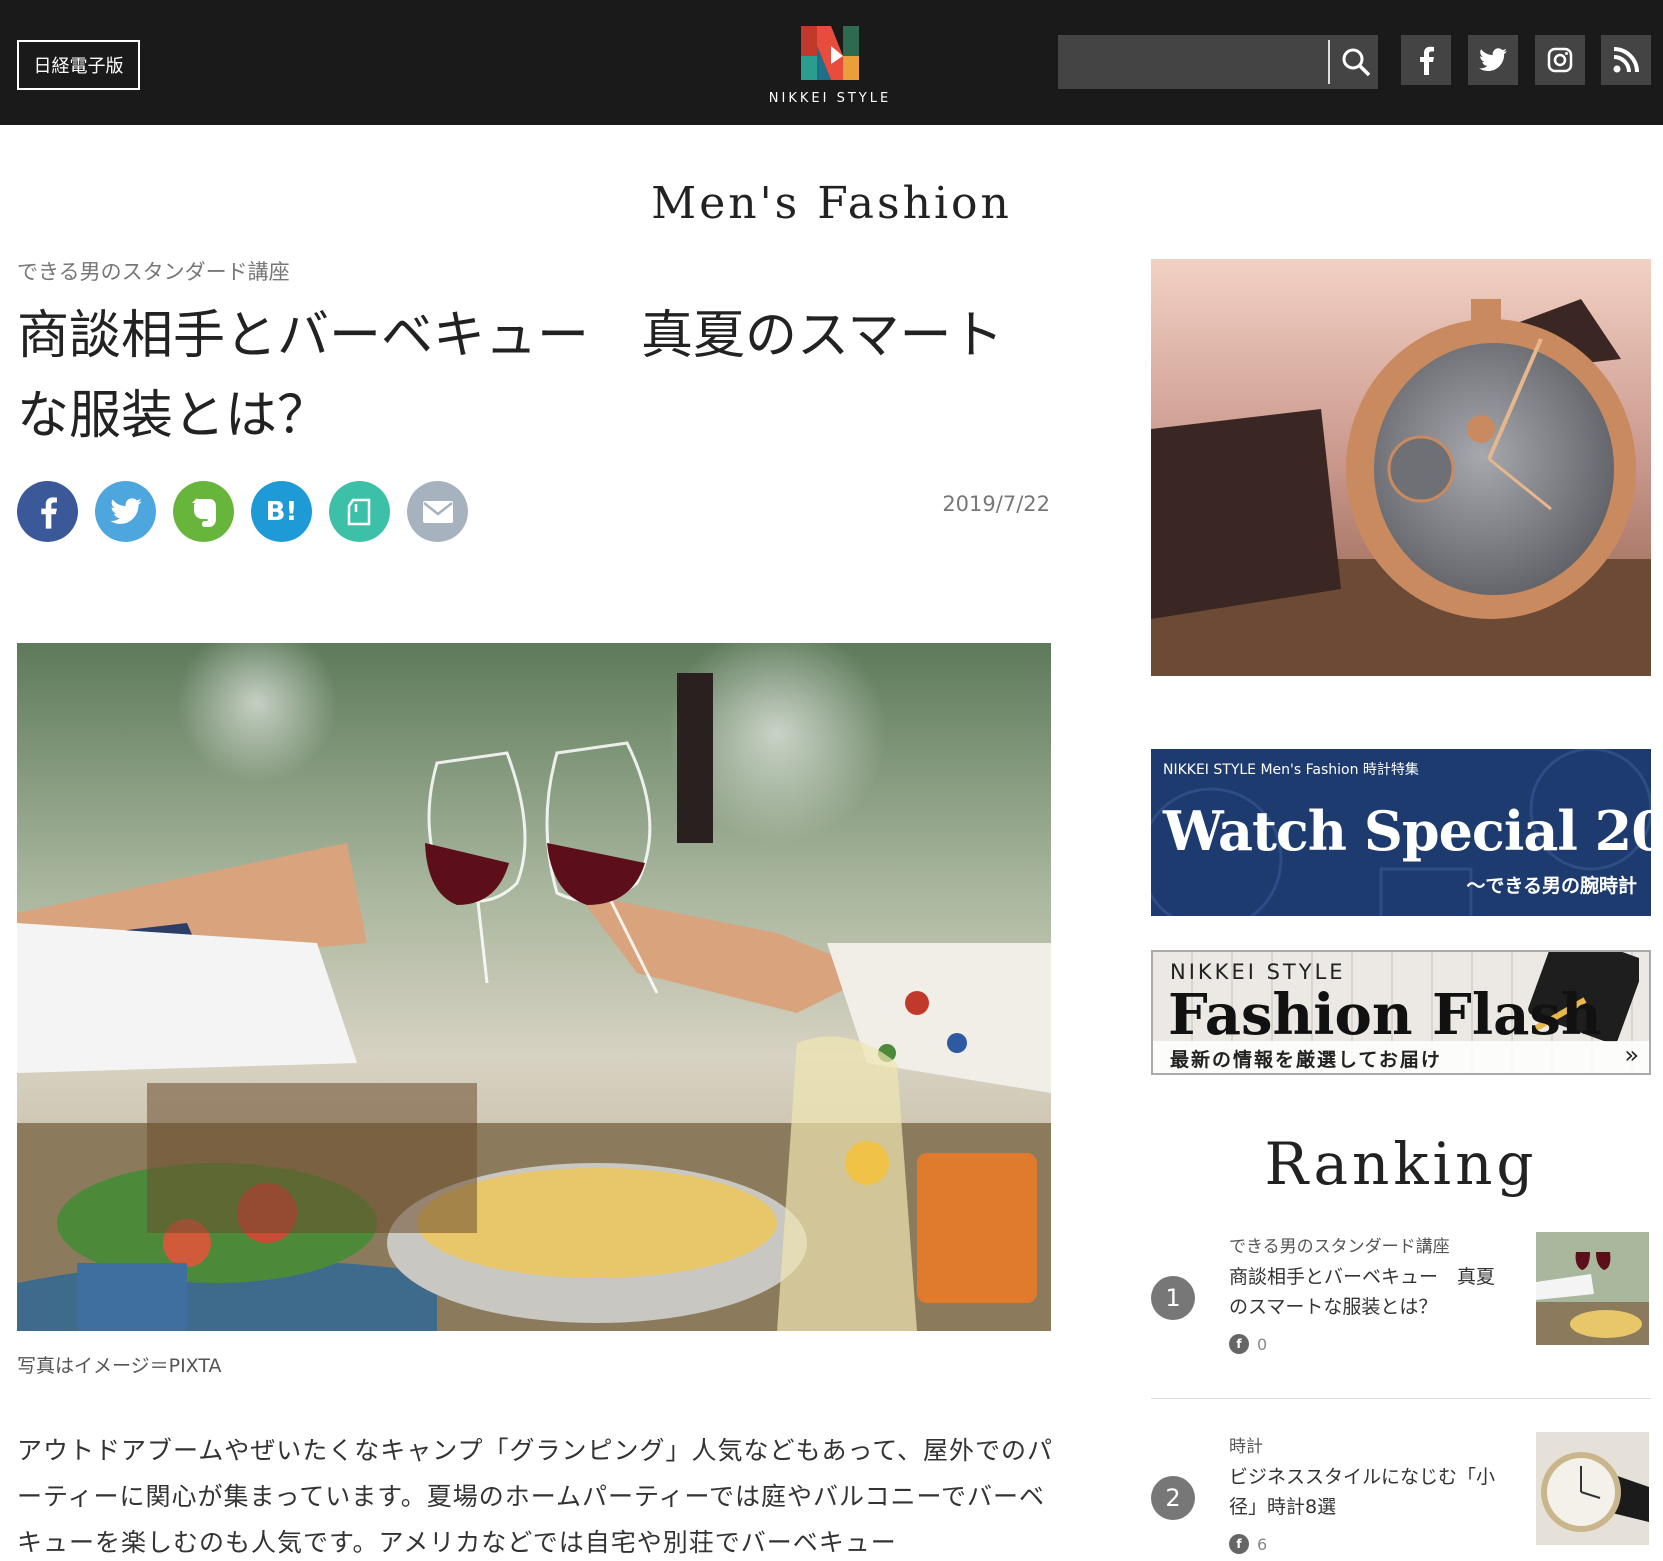 This screenshot has height=1561, width=1663. What do you see at coordinates (830, 98) in the screenshot?
I see `logo-text: NIKKEI STYLE` at bounding box center [830, 98].